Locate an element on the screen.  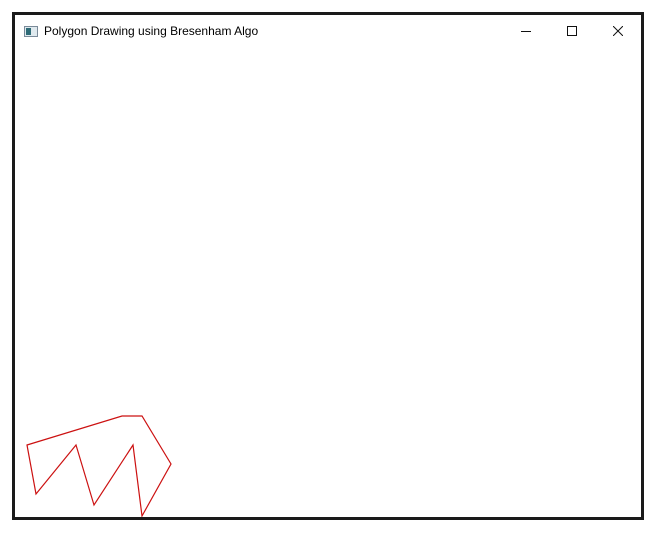
minimize-icon is located at coordinates (526, 31).